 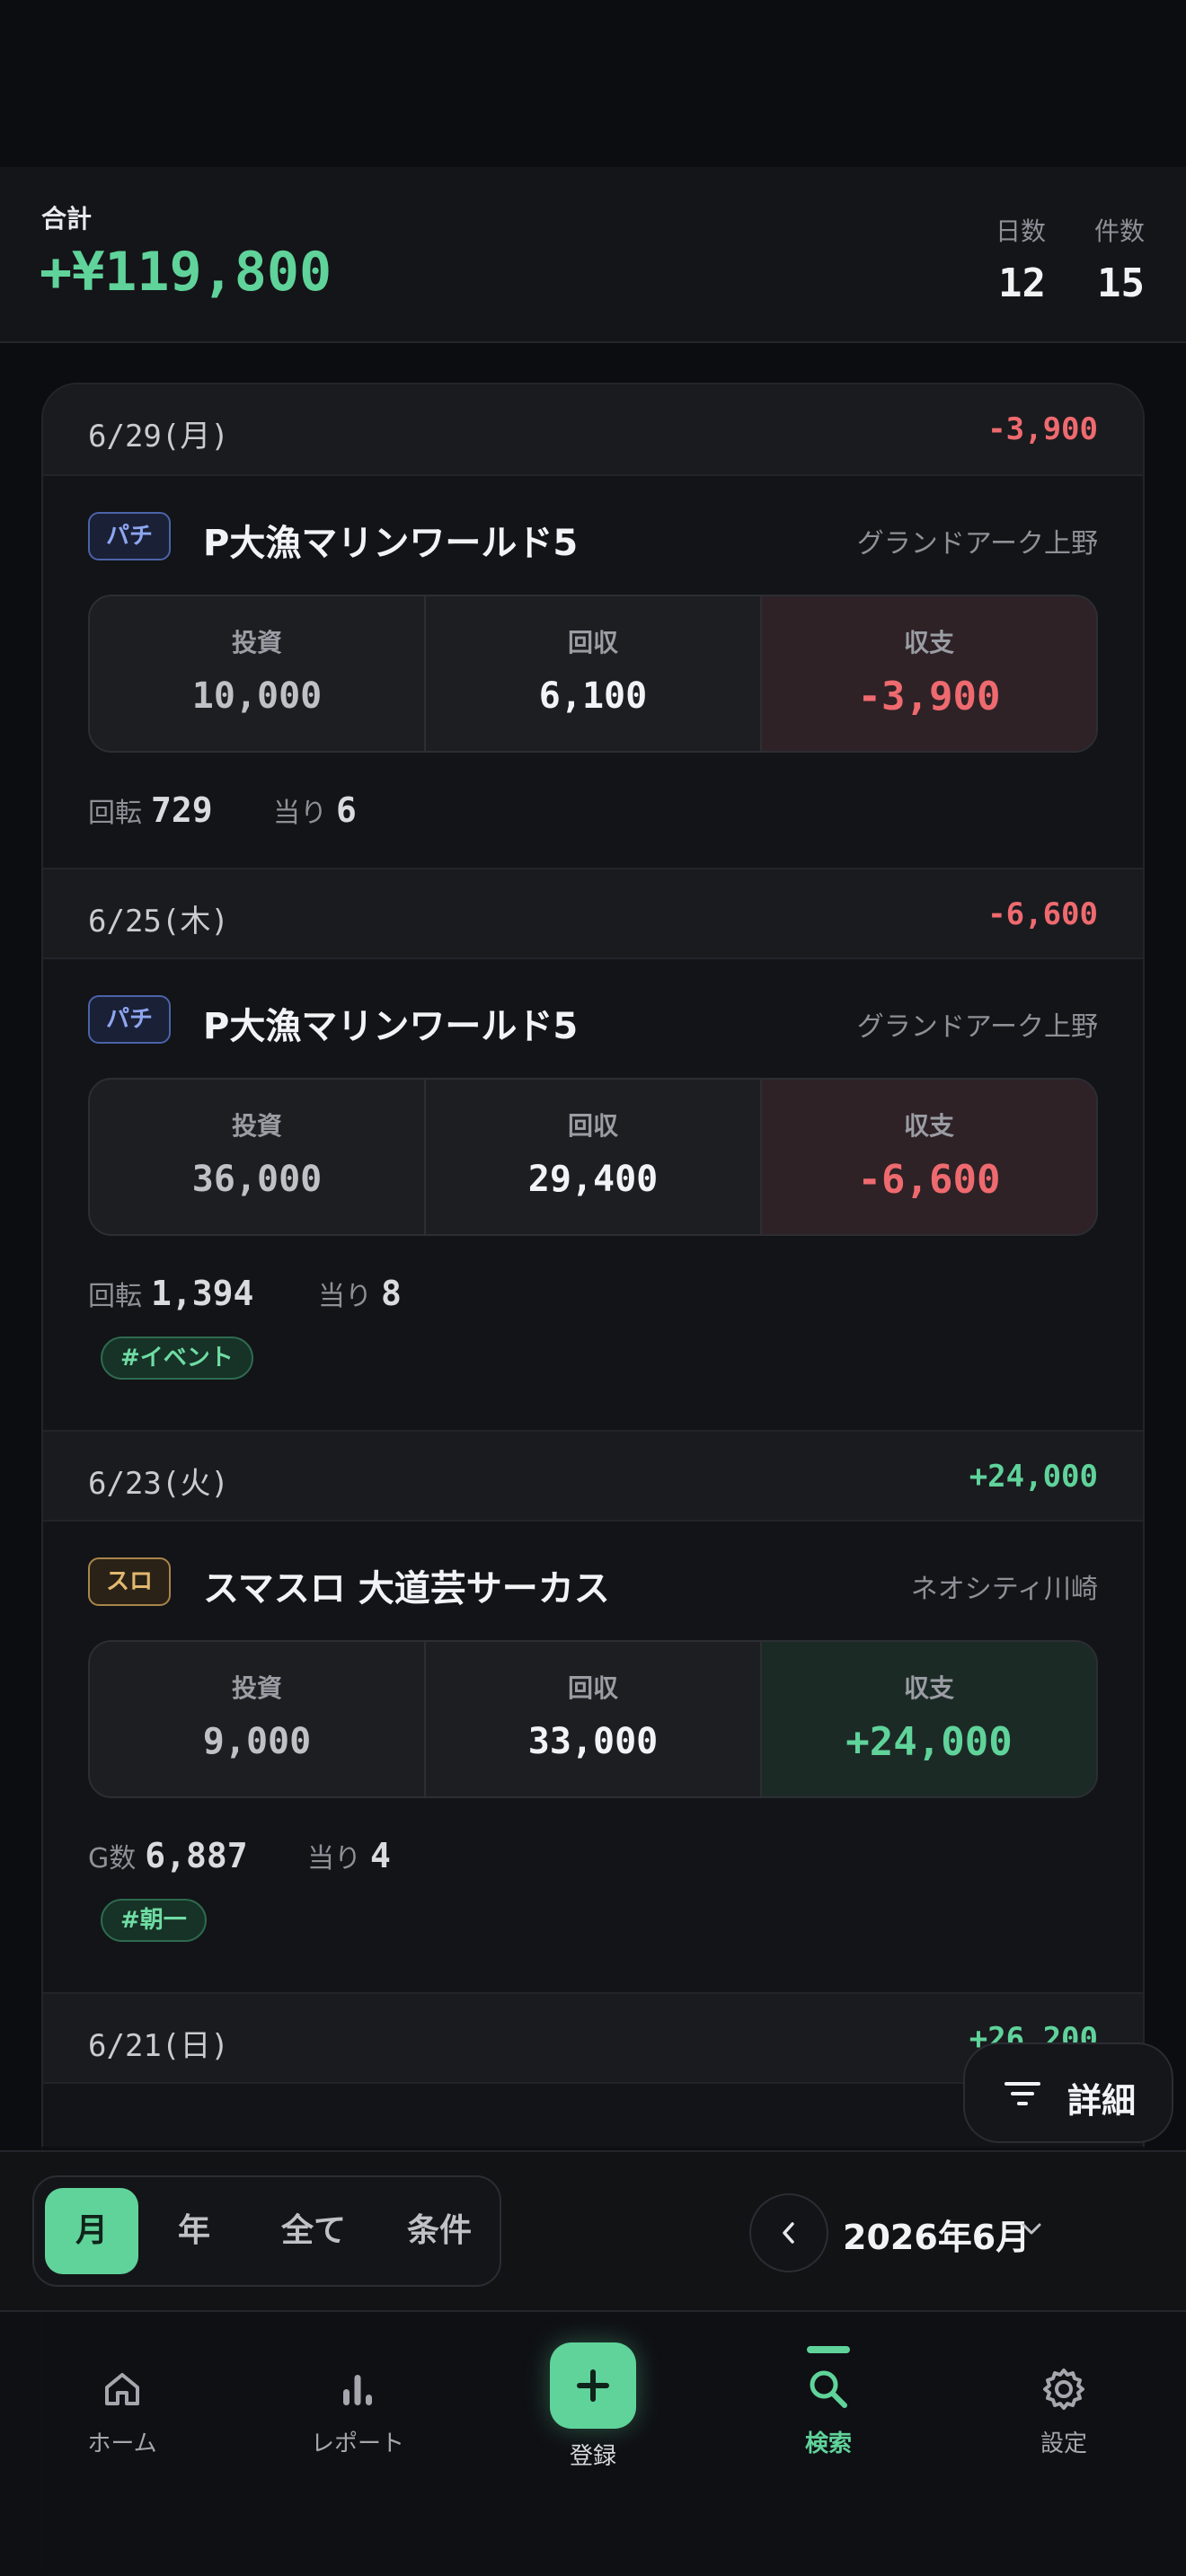 I want to click on detail-filter-button: 詳細, so click(x=1068, y=2092).